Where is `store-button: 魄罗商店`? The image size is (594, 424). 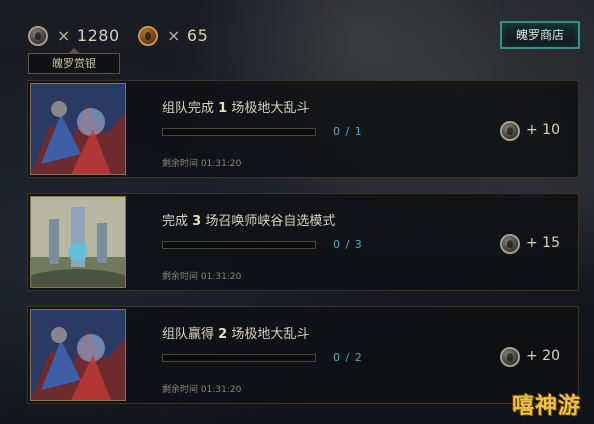
store-button: 魄罗商店 is located at coordinates (540, 35).